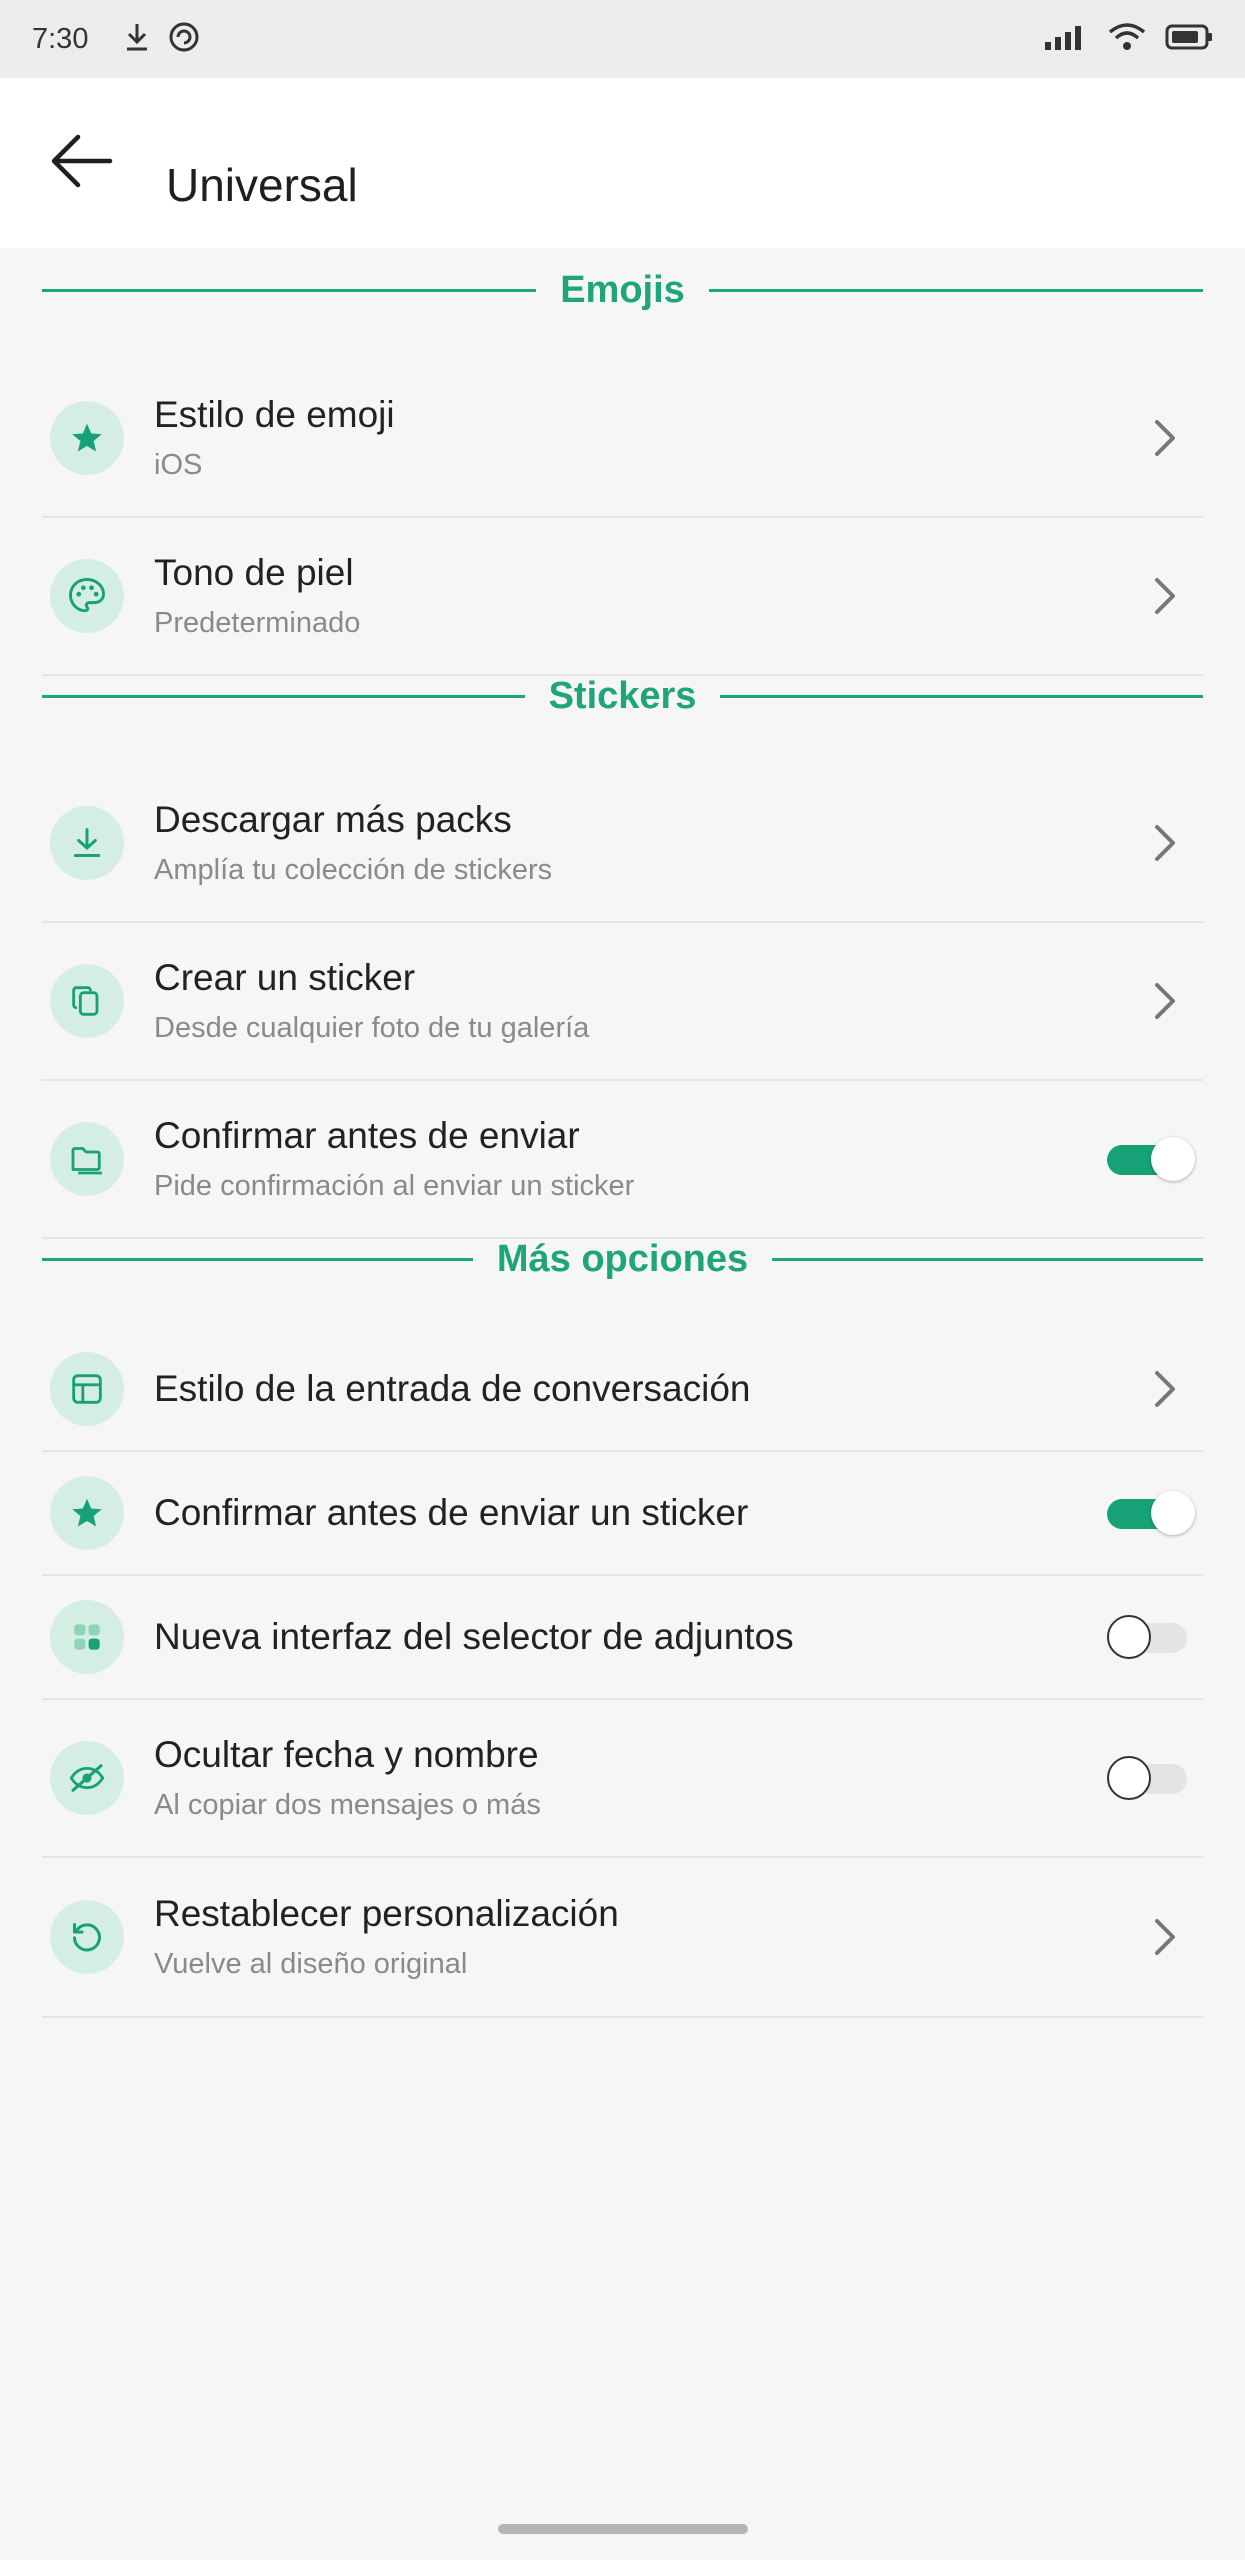 This screenshot has width=1245, height=2560. I want to click on section-label: Más opciones, so click(622, 1258).